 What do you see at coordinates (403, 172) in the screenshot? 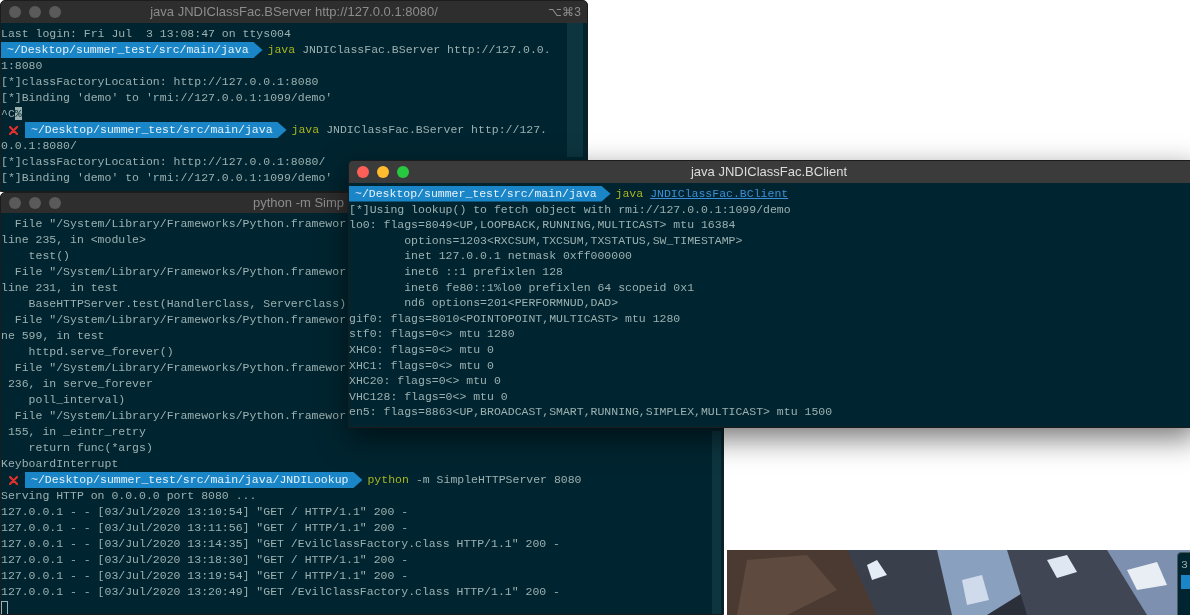
I see `zoom-button` at bounding box center [403, 172].